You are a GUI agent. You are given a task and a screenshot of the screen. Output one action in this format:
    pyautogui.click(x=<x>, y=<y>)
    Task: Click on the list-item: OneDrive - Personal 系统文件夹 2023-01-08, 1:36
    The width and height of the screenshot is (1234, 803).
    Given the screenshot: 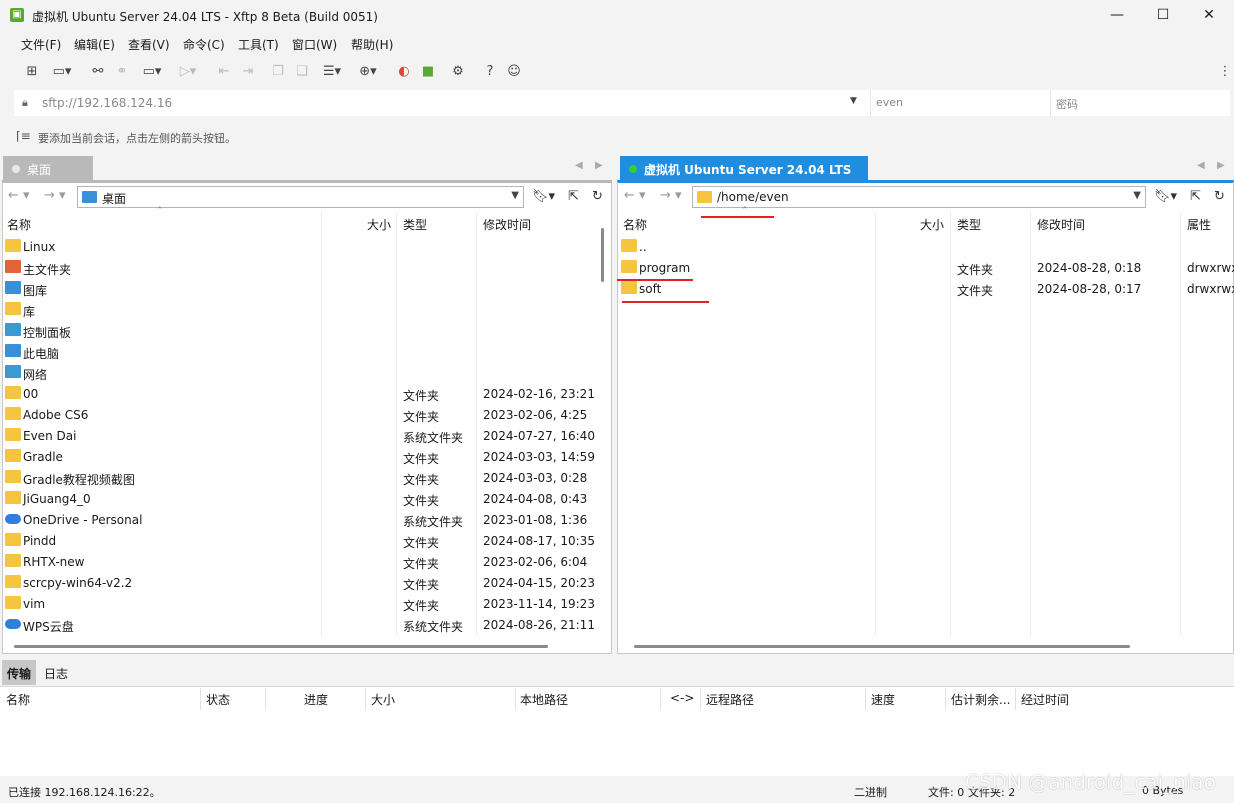 What is the action you would take?
    pyautogui.click(x=299, y=519)
    